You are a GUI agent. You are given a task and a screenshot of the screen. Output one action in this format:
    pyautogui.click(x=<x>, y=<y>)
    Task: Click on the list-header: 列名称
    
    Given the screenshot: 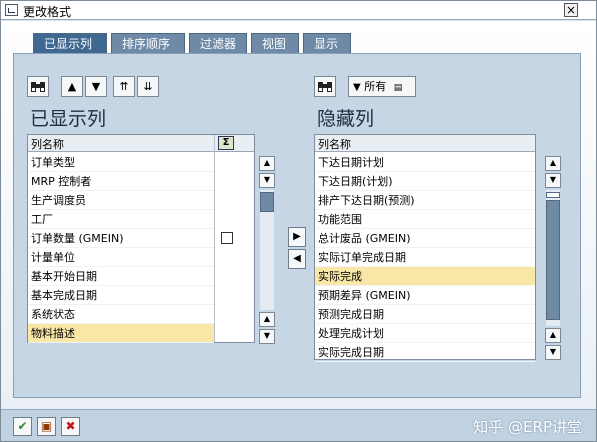 What is the action you would take?
    pyautogui.click(x=425, y=143)
    